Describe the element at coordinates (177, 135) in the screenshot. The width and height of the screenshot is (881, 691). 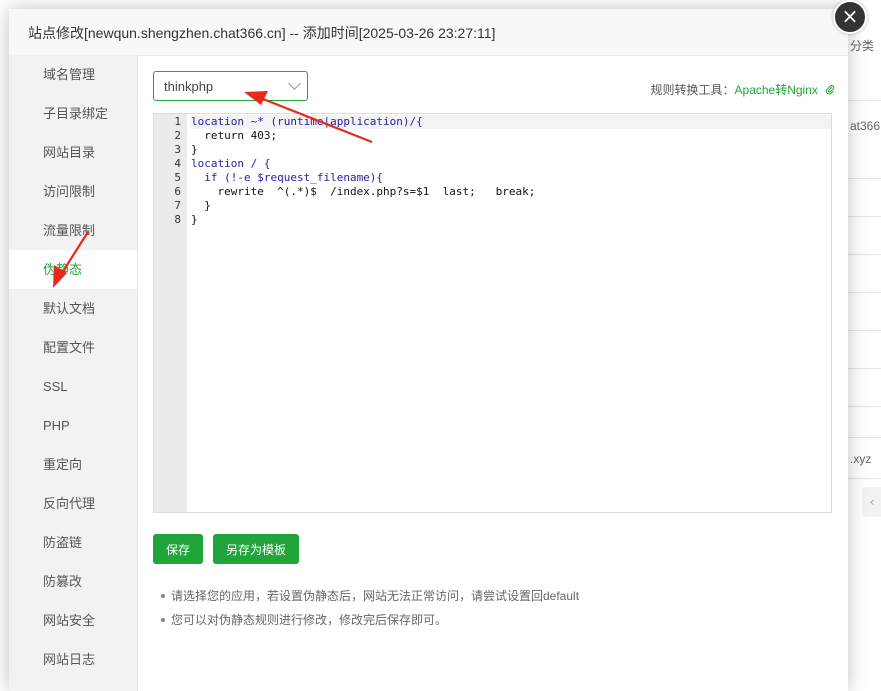
I see `line-number: 2` at that location.